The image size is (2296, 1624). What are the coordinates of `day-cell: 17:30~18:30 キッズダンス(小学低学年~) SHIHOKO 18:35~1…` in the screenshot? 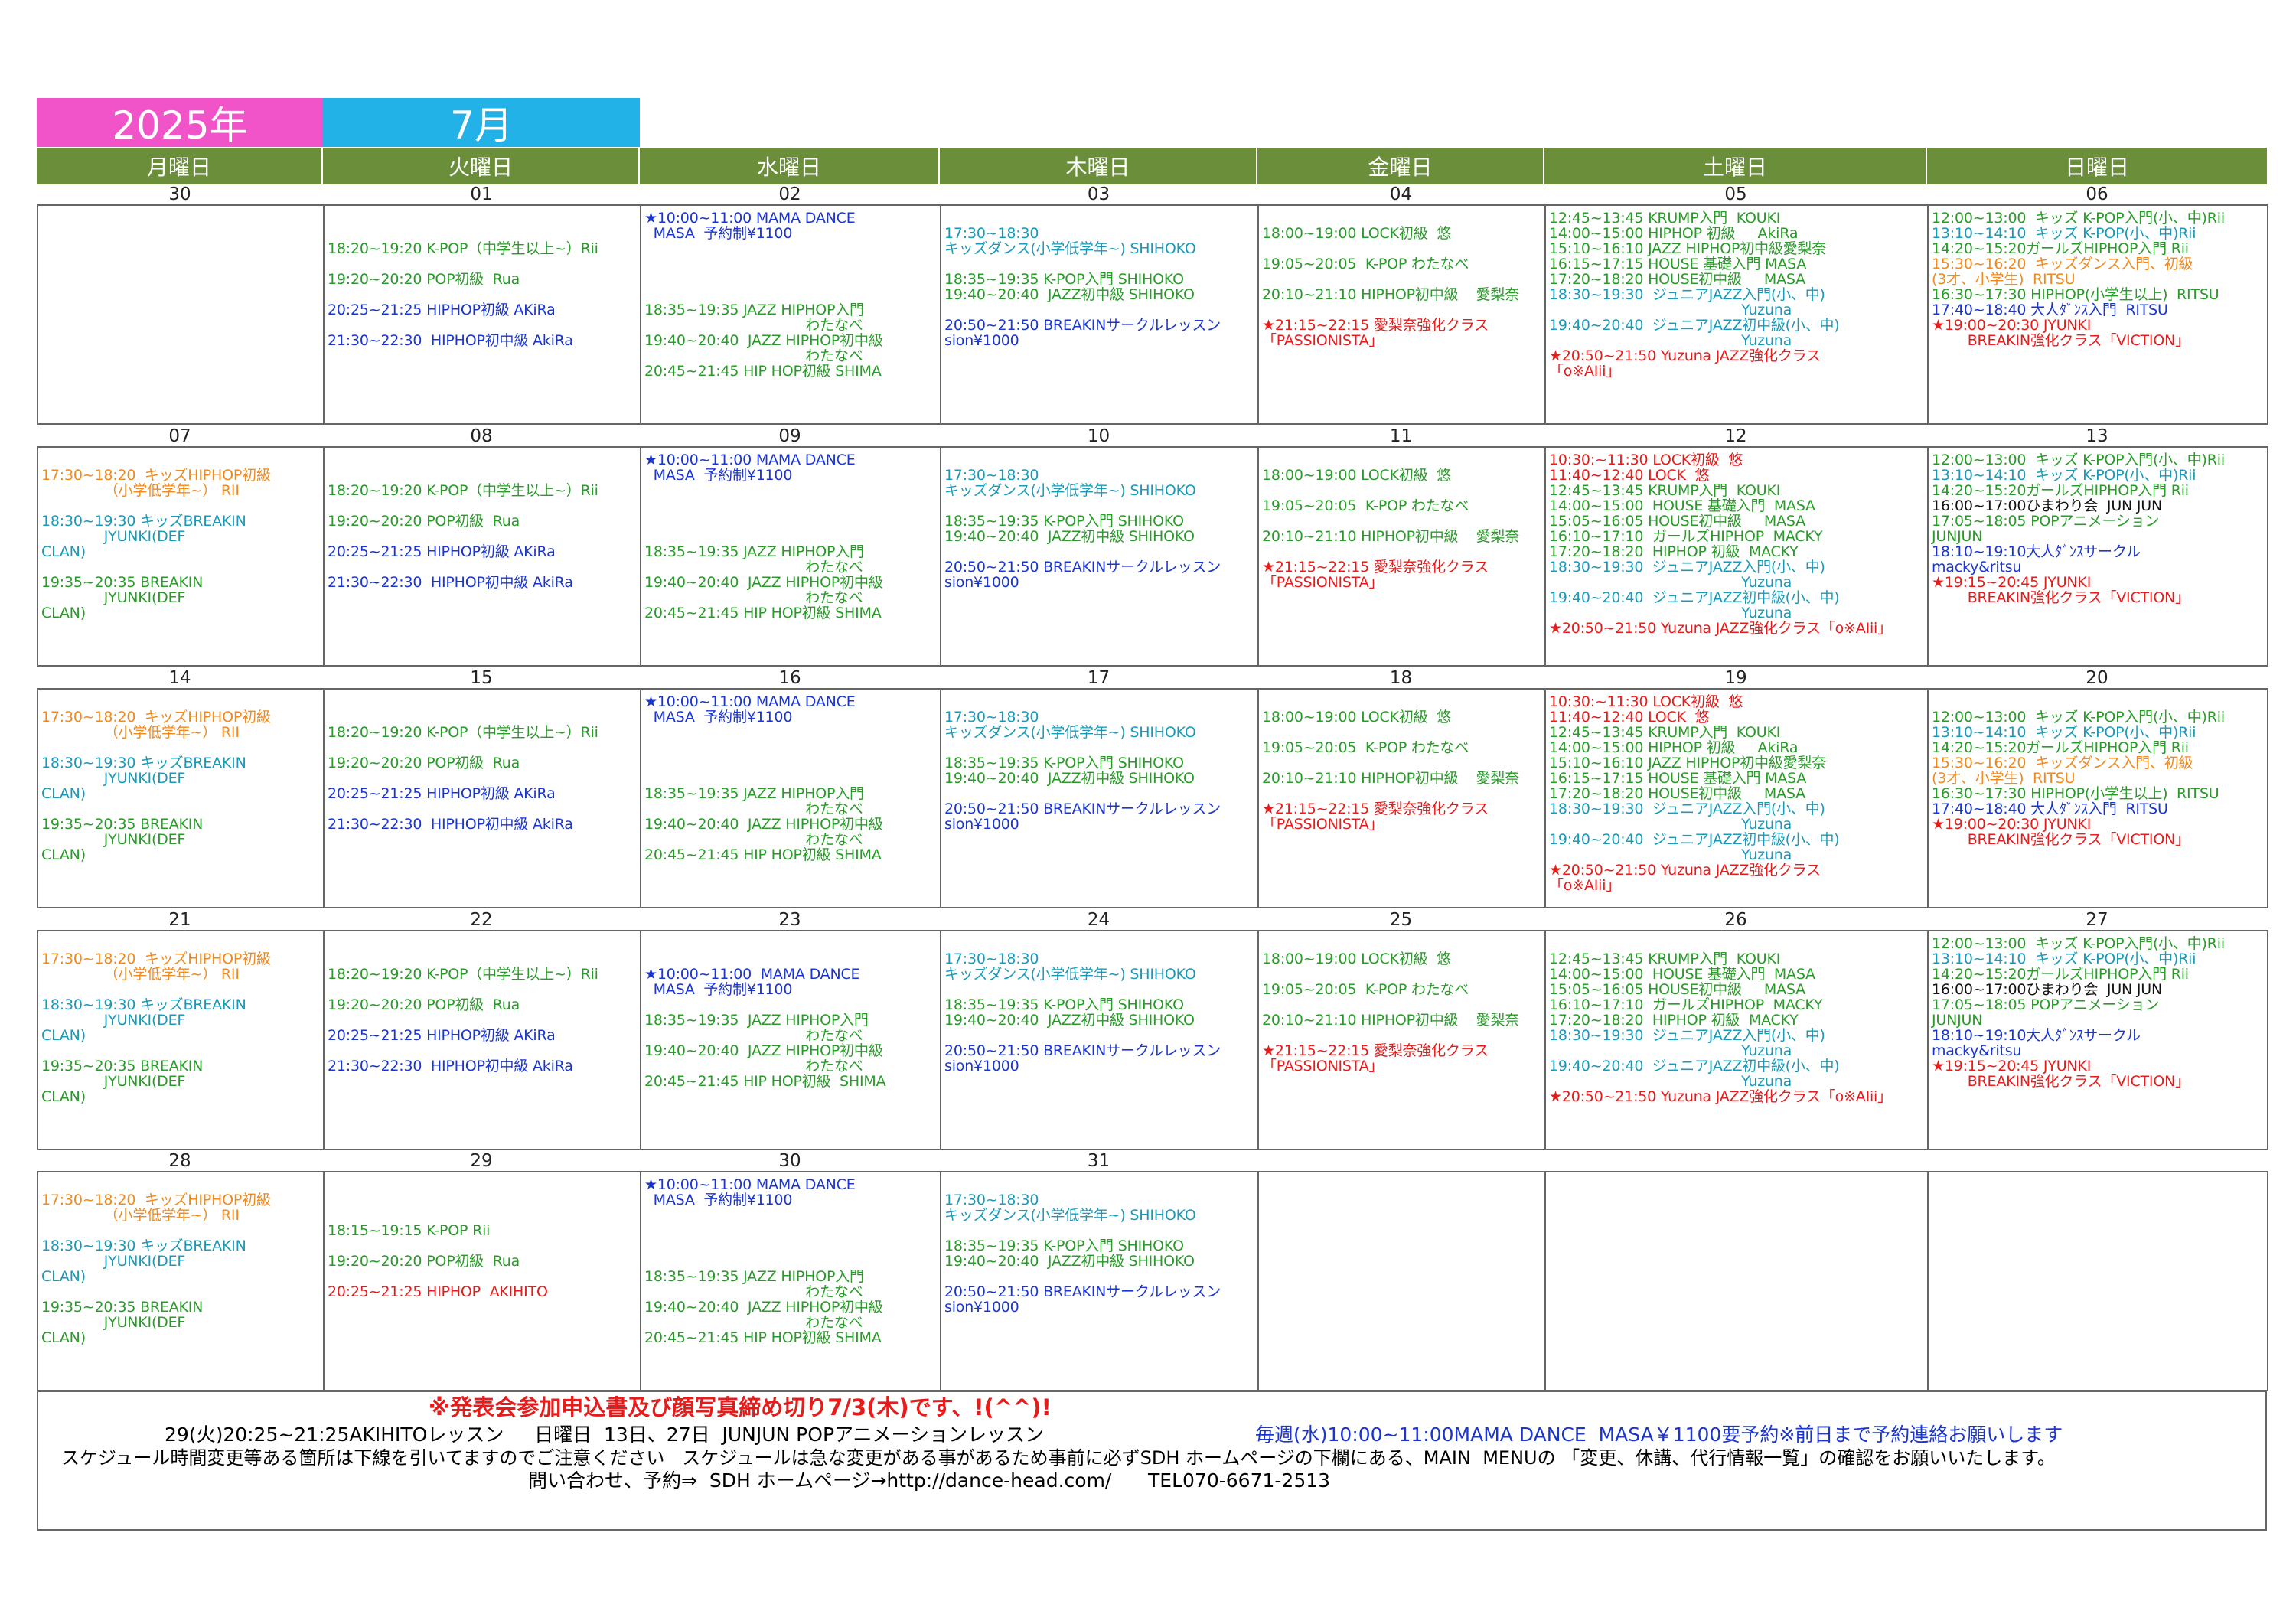 It's located at (1099, 315).